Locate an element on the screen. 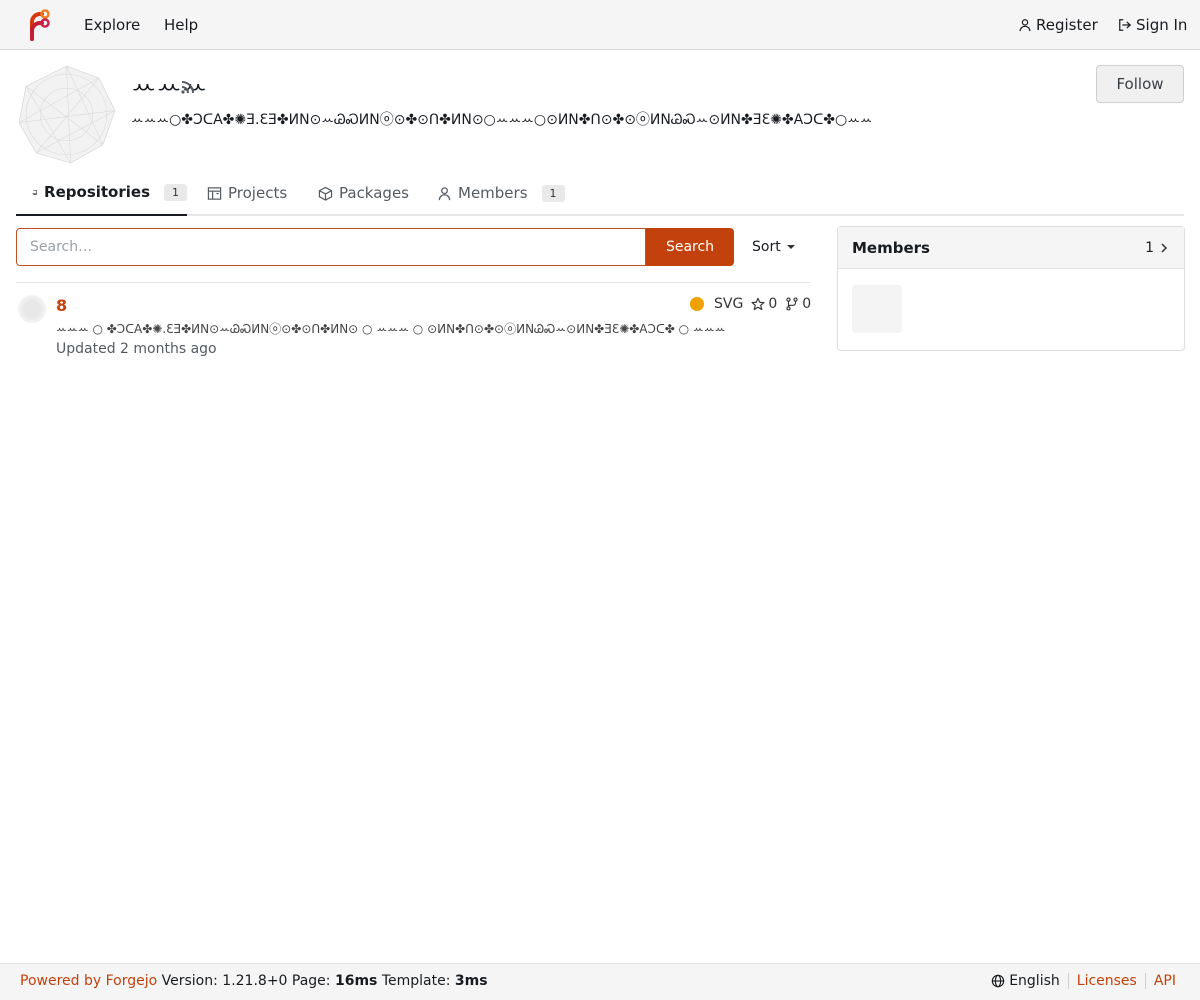  nav-help: Help is located at coordinates (181, 25).